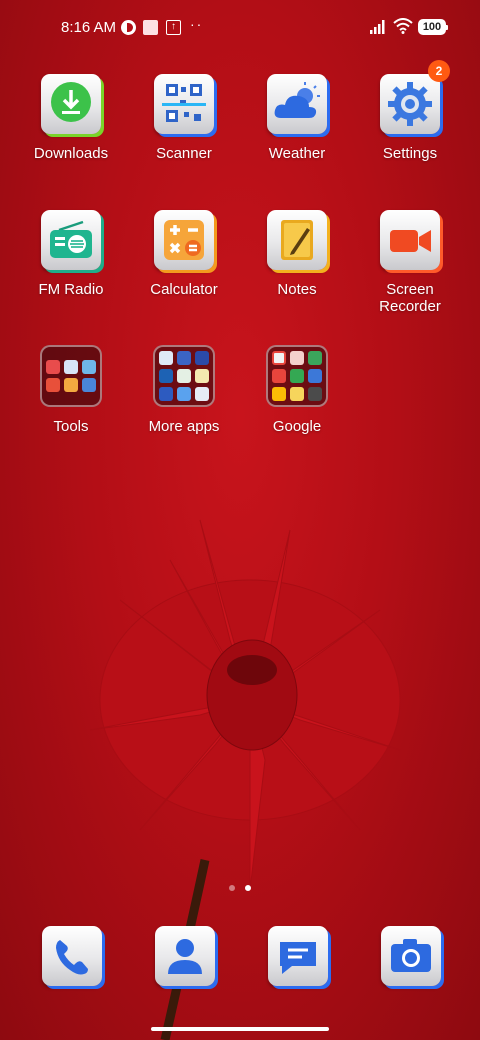  I want to click on app-scanner: Scanner, so click(184, 118).